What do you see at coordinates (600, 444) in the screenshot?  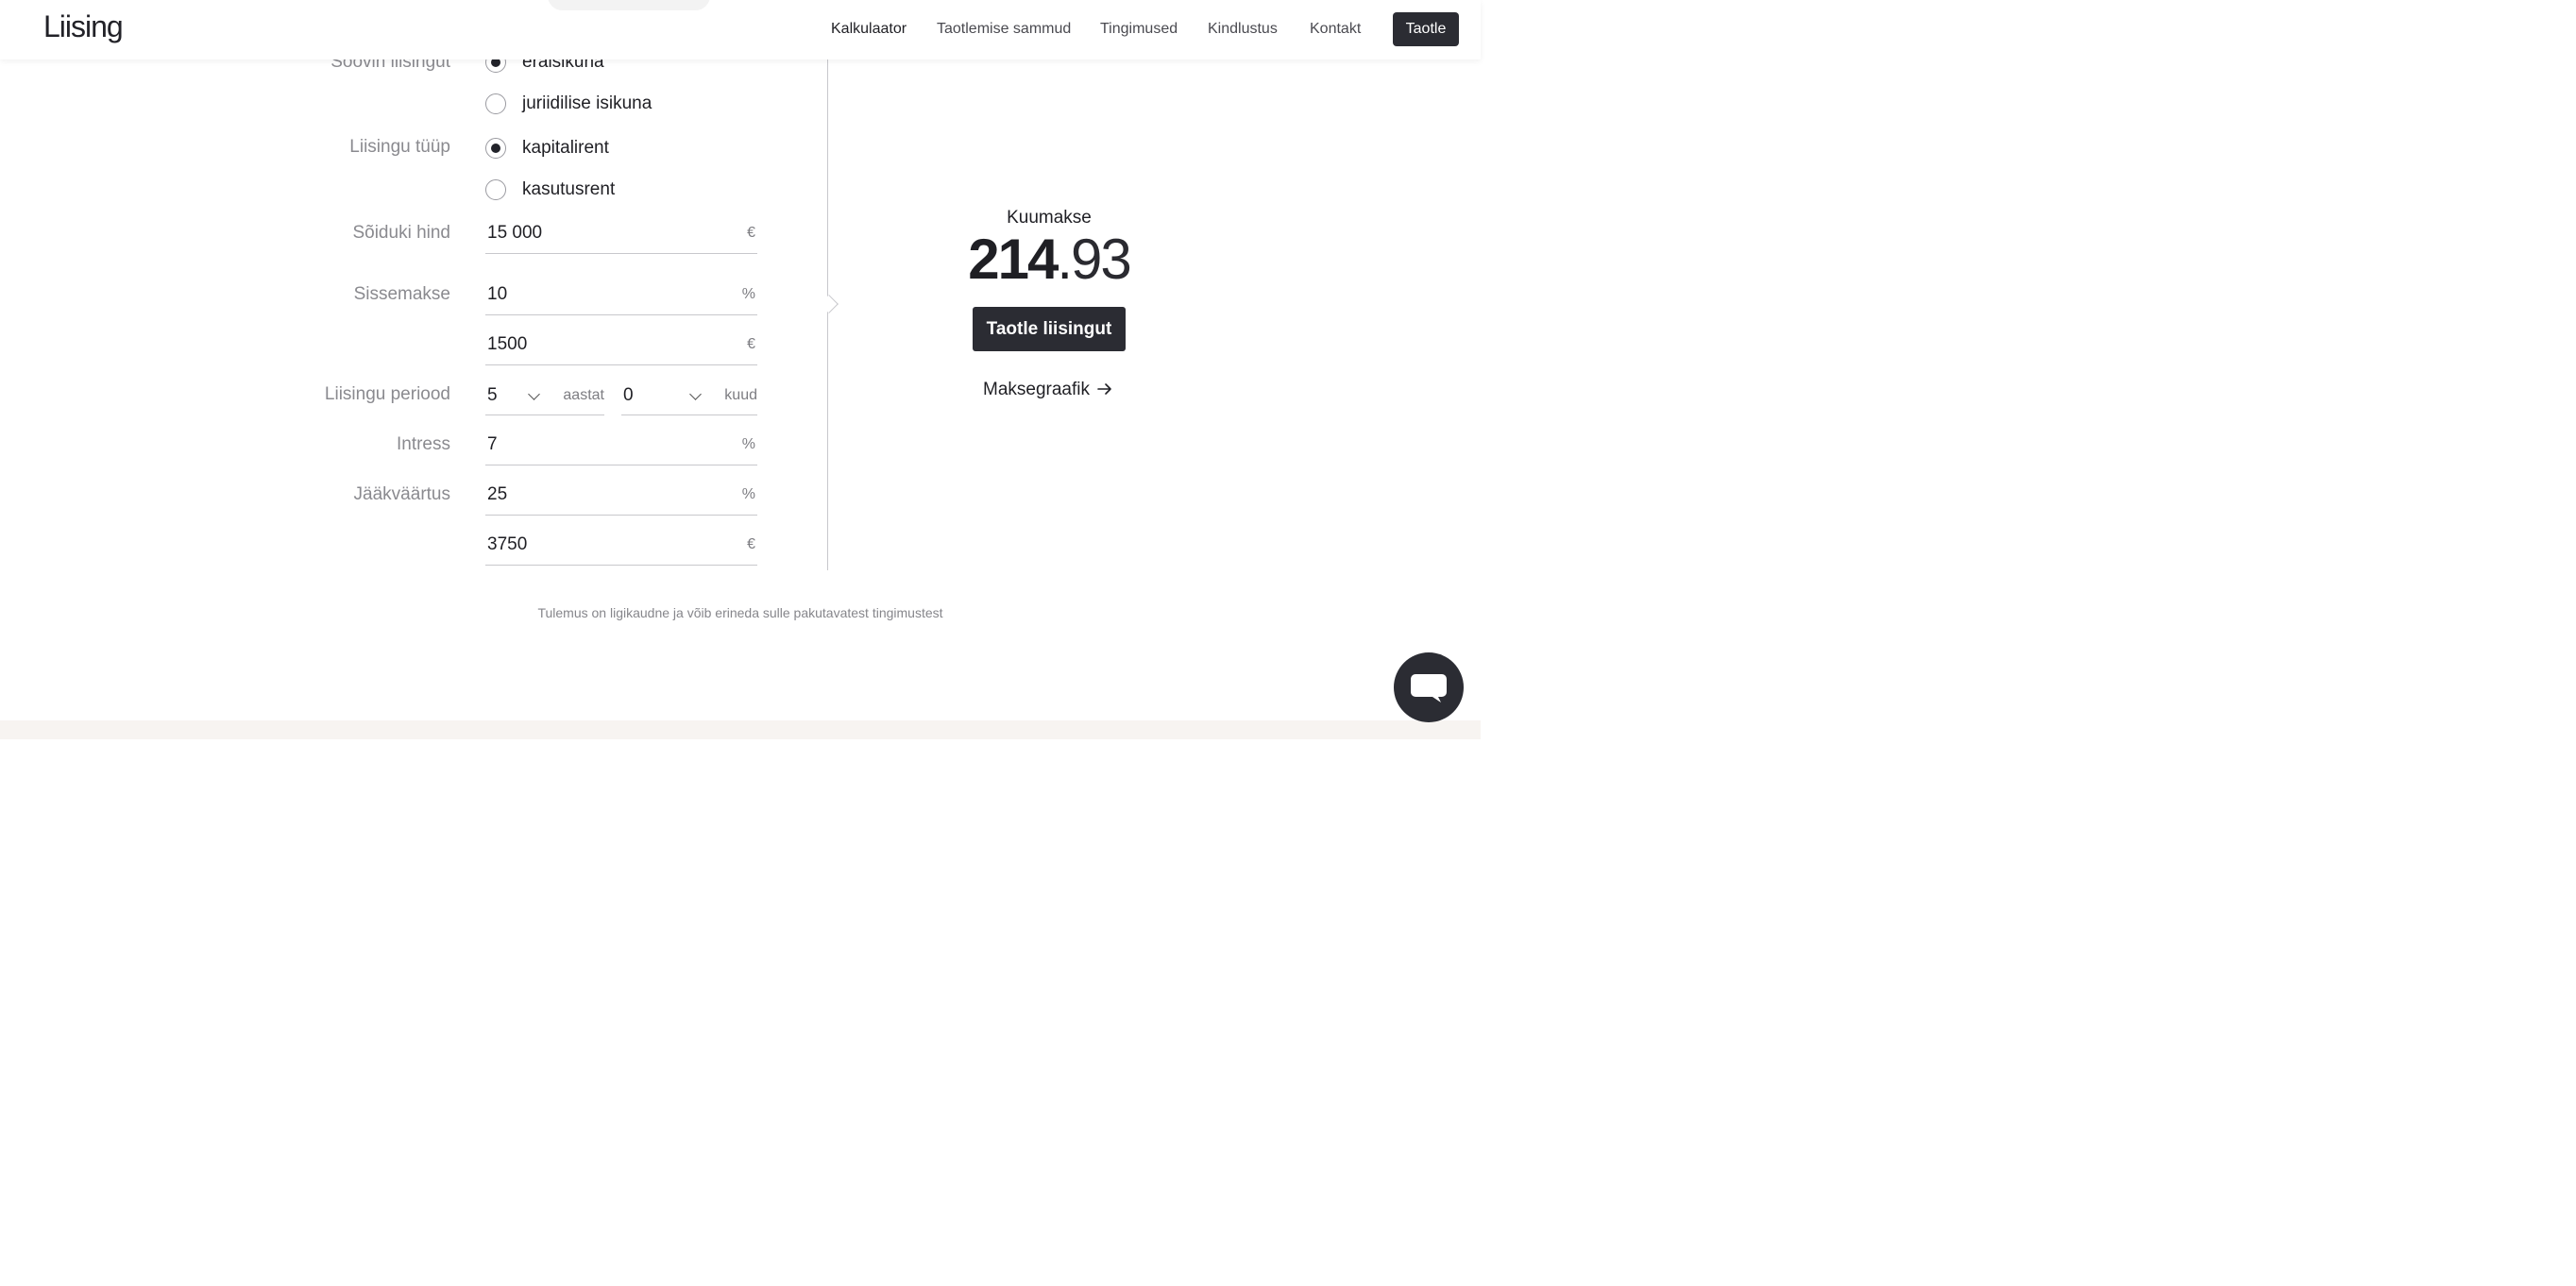 I see `interest-input` at bounding box center [600, 444].